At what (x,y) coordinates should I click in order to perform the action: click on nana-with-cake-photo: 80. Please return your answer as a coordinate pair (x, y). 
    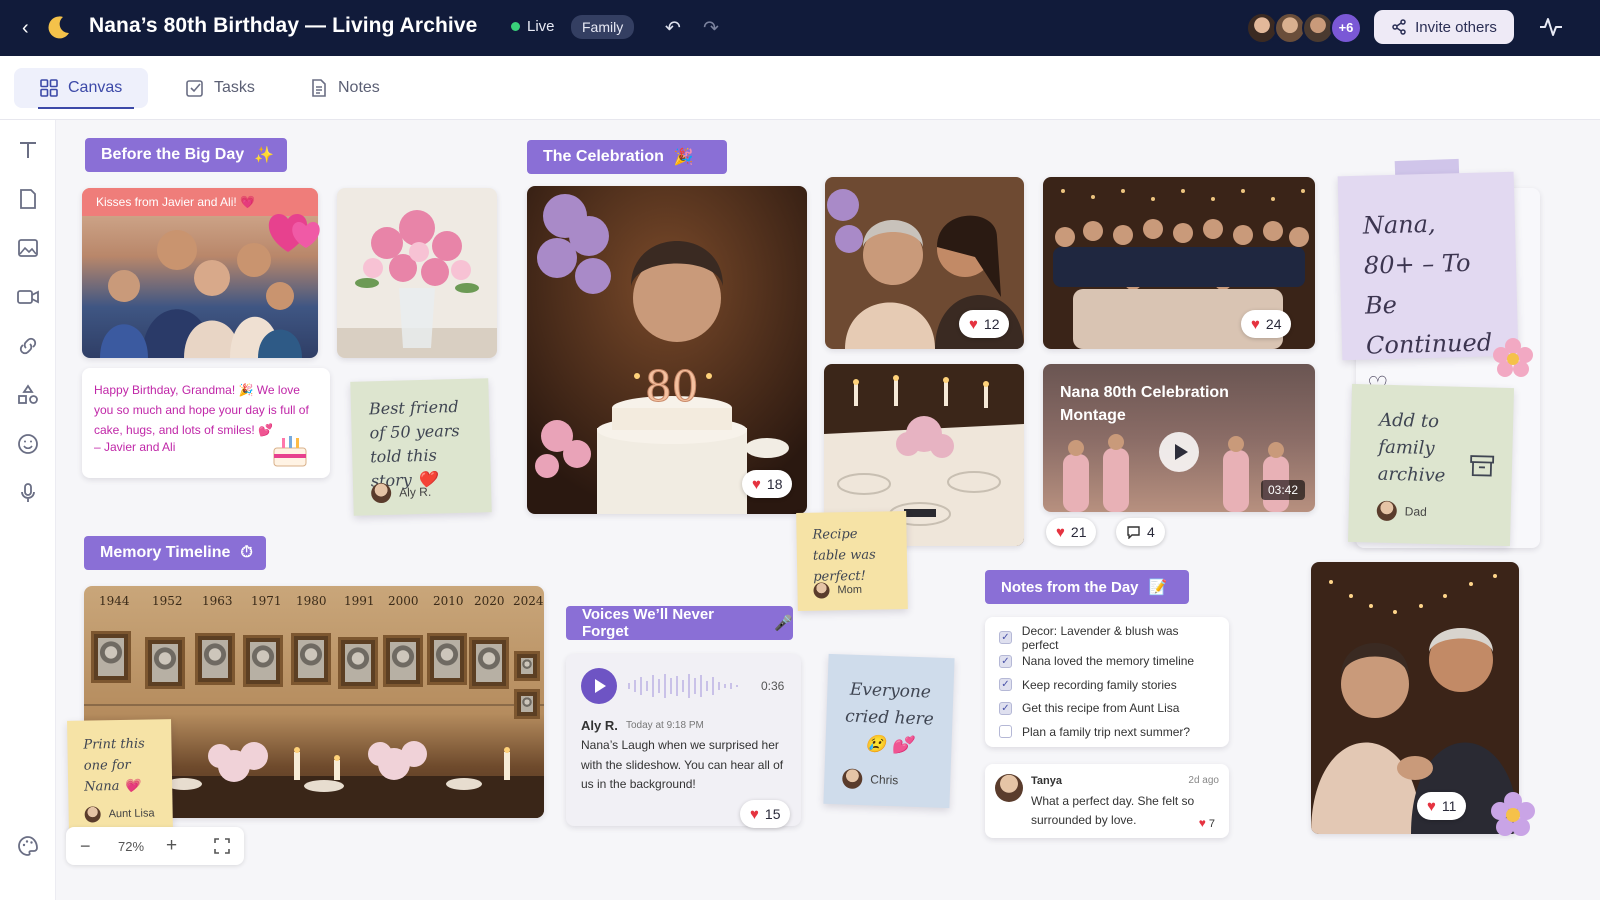
    Looking at the image, I should click on (667, 350).